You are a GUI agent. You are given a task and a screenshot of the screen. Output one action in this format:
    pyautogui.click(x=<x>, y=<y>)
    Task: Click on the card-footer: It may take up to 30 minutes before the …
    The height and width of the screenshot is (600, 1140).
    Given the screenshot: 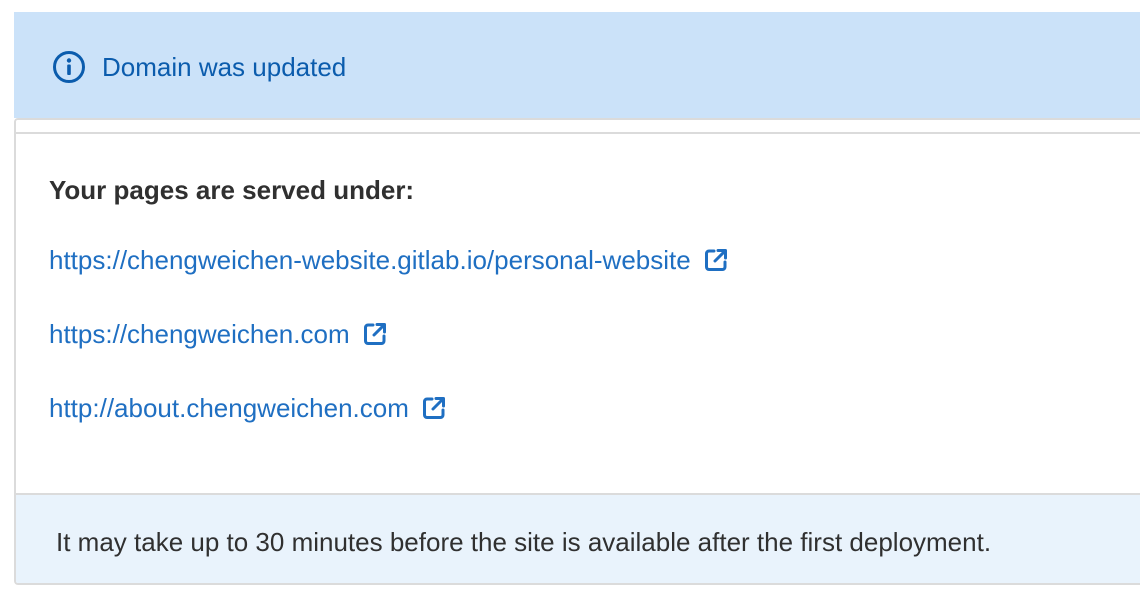 What is the action you would take?
    pyautogui.click(x=578, y=538)
    